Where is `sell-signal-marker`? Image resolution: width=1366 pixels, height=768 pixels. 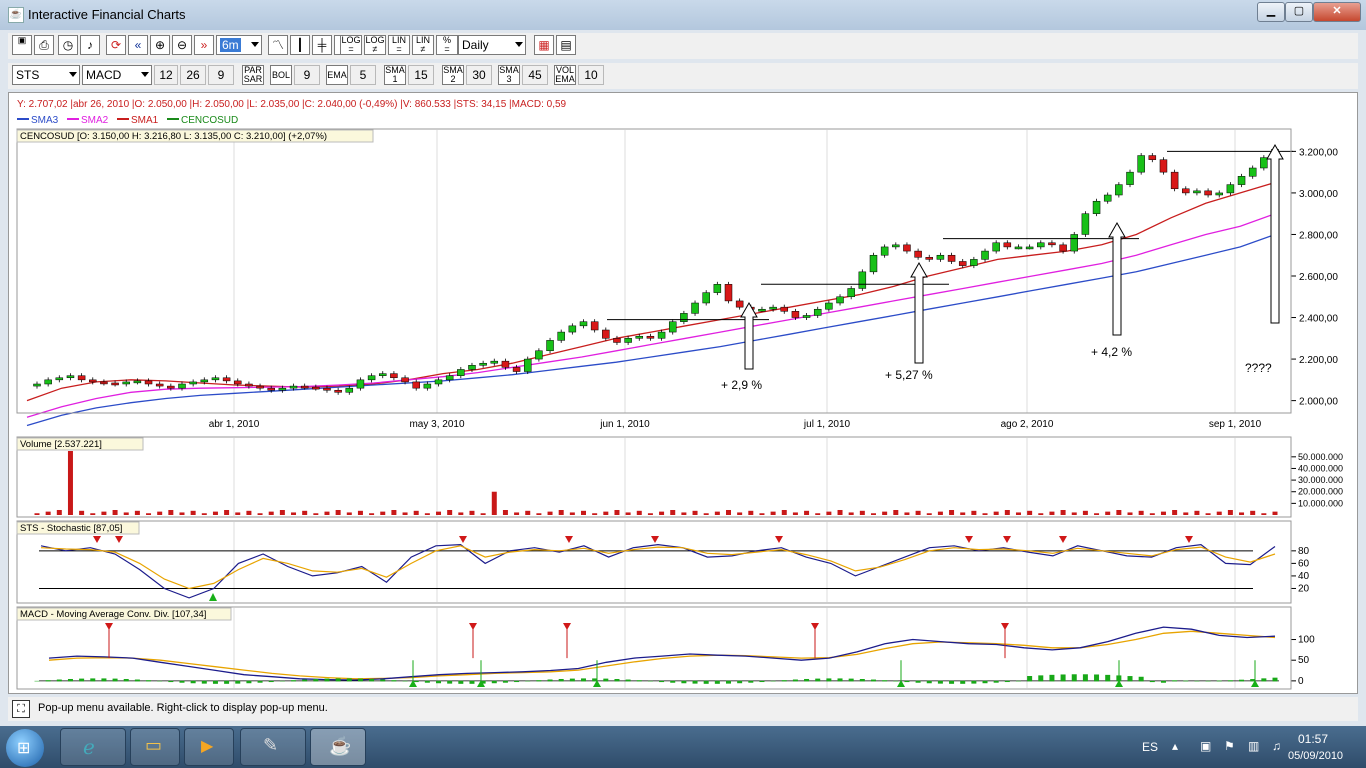
sell-signal-marker is located at coordinates (569, 539).